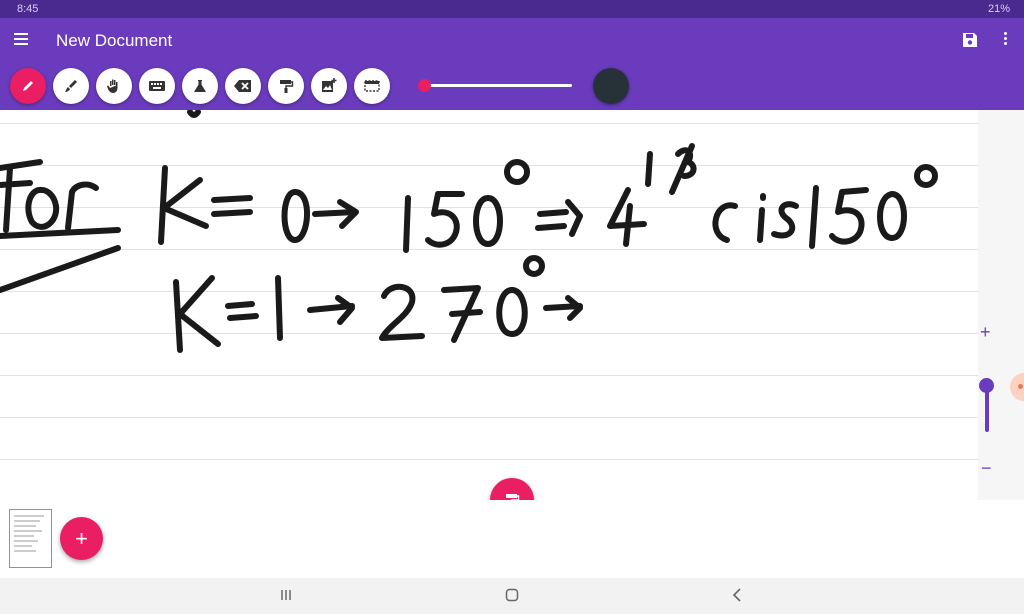 Image resolution: width=1024 pixels, height=614 pixels. Describe the element at coordinates (986, 468) in the screenshot. I see `zoom-out-button: −` at that location.